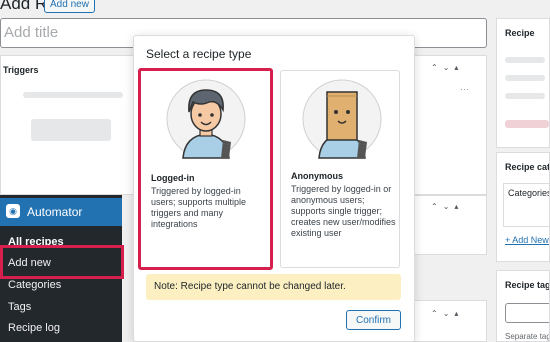  Describe the element at coordinates (527, 240) in the screenshot. I see `add-new-category-link: + Add New Category` at that location.